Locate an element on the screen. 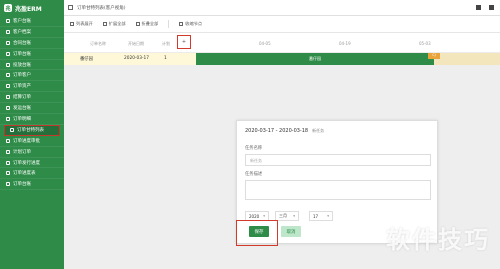 The height and width of the screenshot is (269, 500). sidebar-item-order-ledger-2: 订单台账 is located at coordinates (32, 185).